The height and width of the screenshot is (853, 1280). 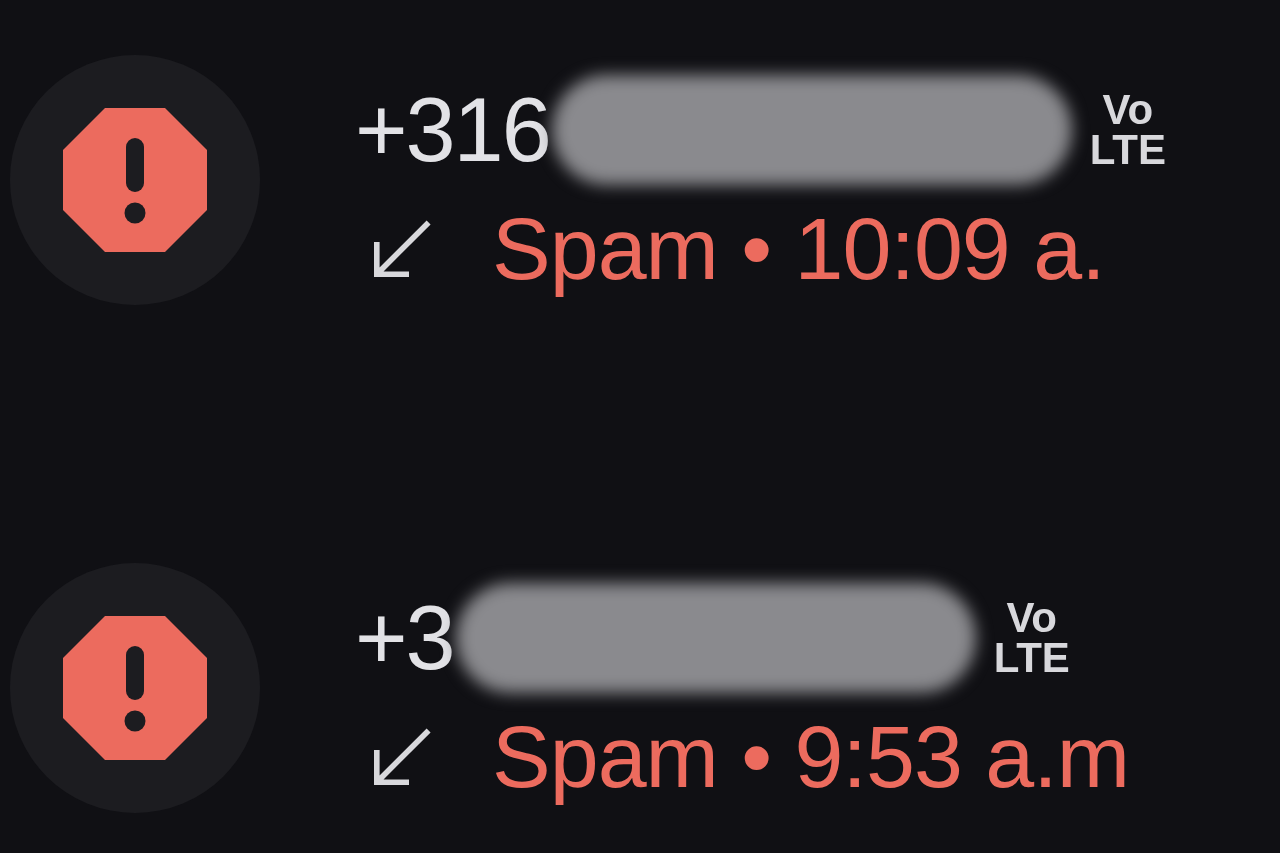 What do you see at coordinates (404, 638) in the screenshot?
I see `phone-number: +3` at bounding box center [404, 638].